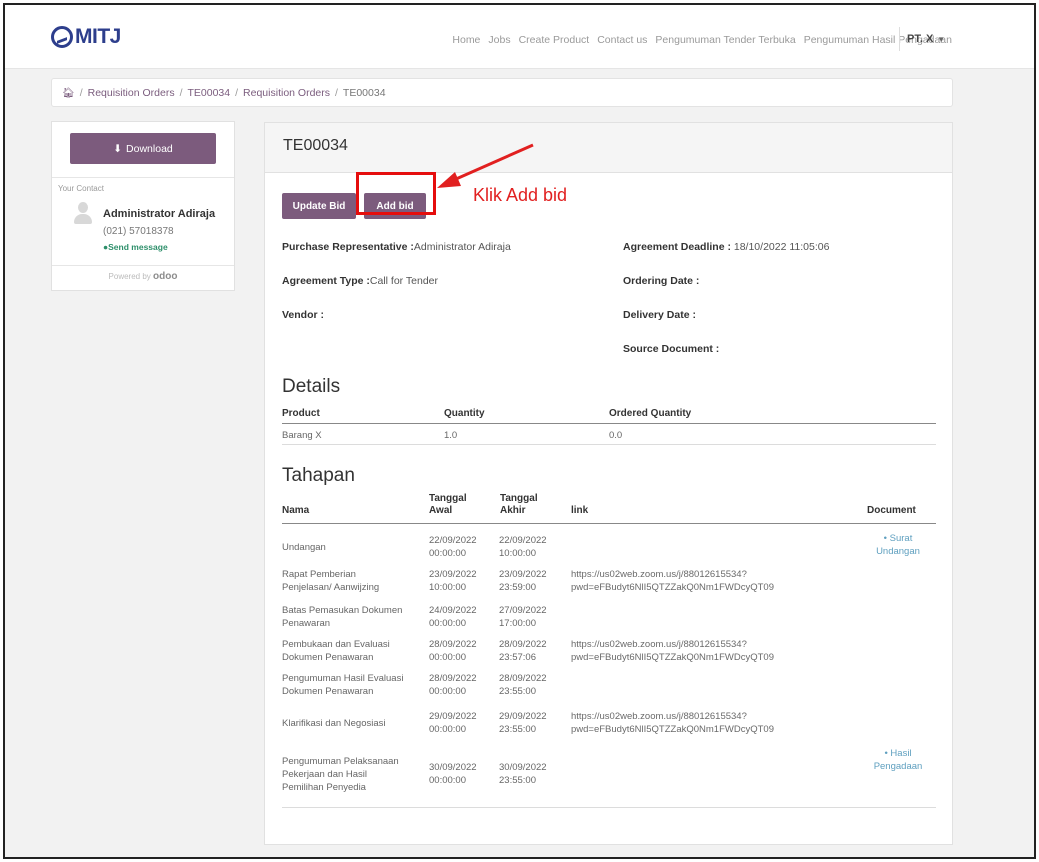  Describe the element at coordinates (523, 617) in the screenshot. I see `tahapan-cell-akhir: 27/09/2022 17:00:00` at that location.